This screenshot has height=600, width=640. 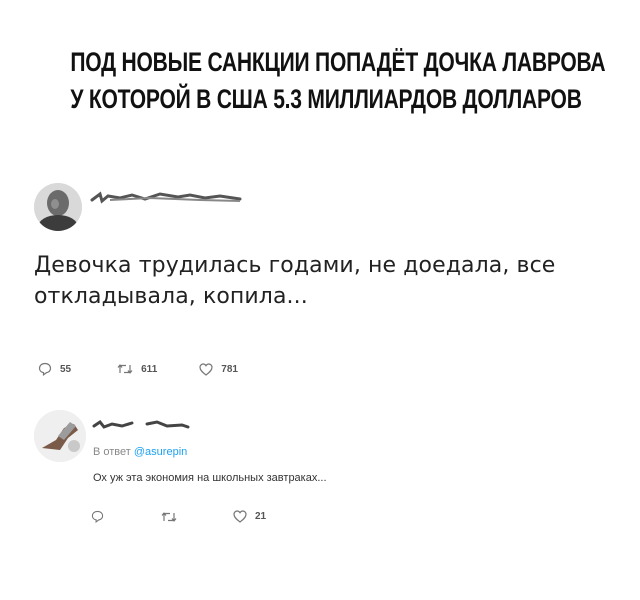 What do you see at coordinates (112, 452) in the screenshot?
I see `reply-to-prefix: В ответ` at bounding box center [112, 452].